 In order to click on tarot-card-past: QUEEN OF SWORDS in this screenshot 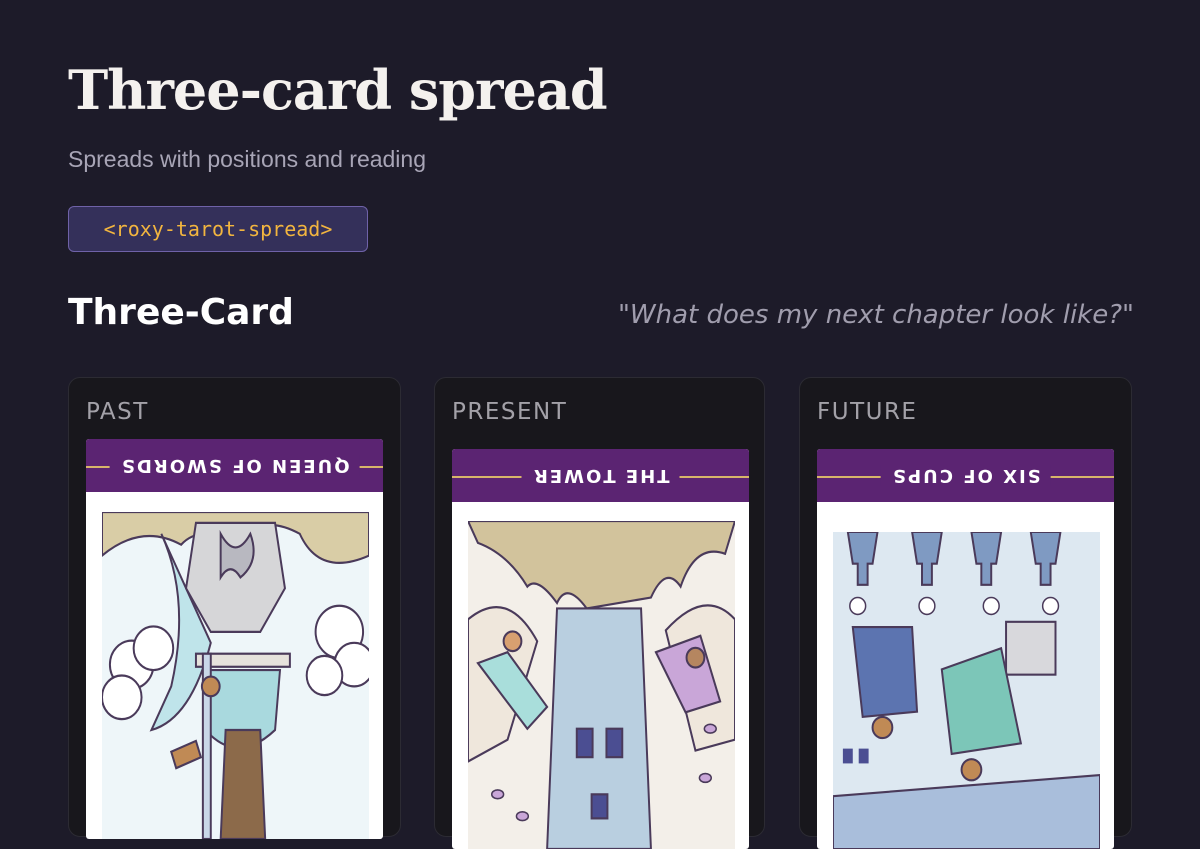, I will do `click(234, 639)`.